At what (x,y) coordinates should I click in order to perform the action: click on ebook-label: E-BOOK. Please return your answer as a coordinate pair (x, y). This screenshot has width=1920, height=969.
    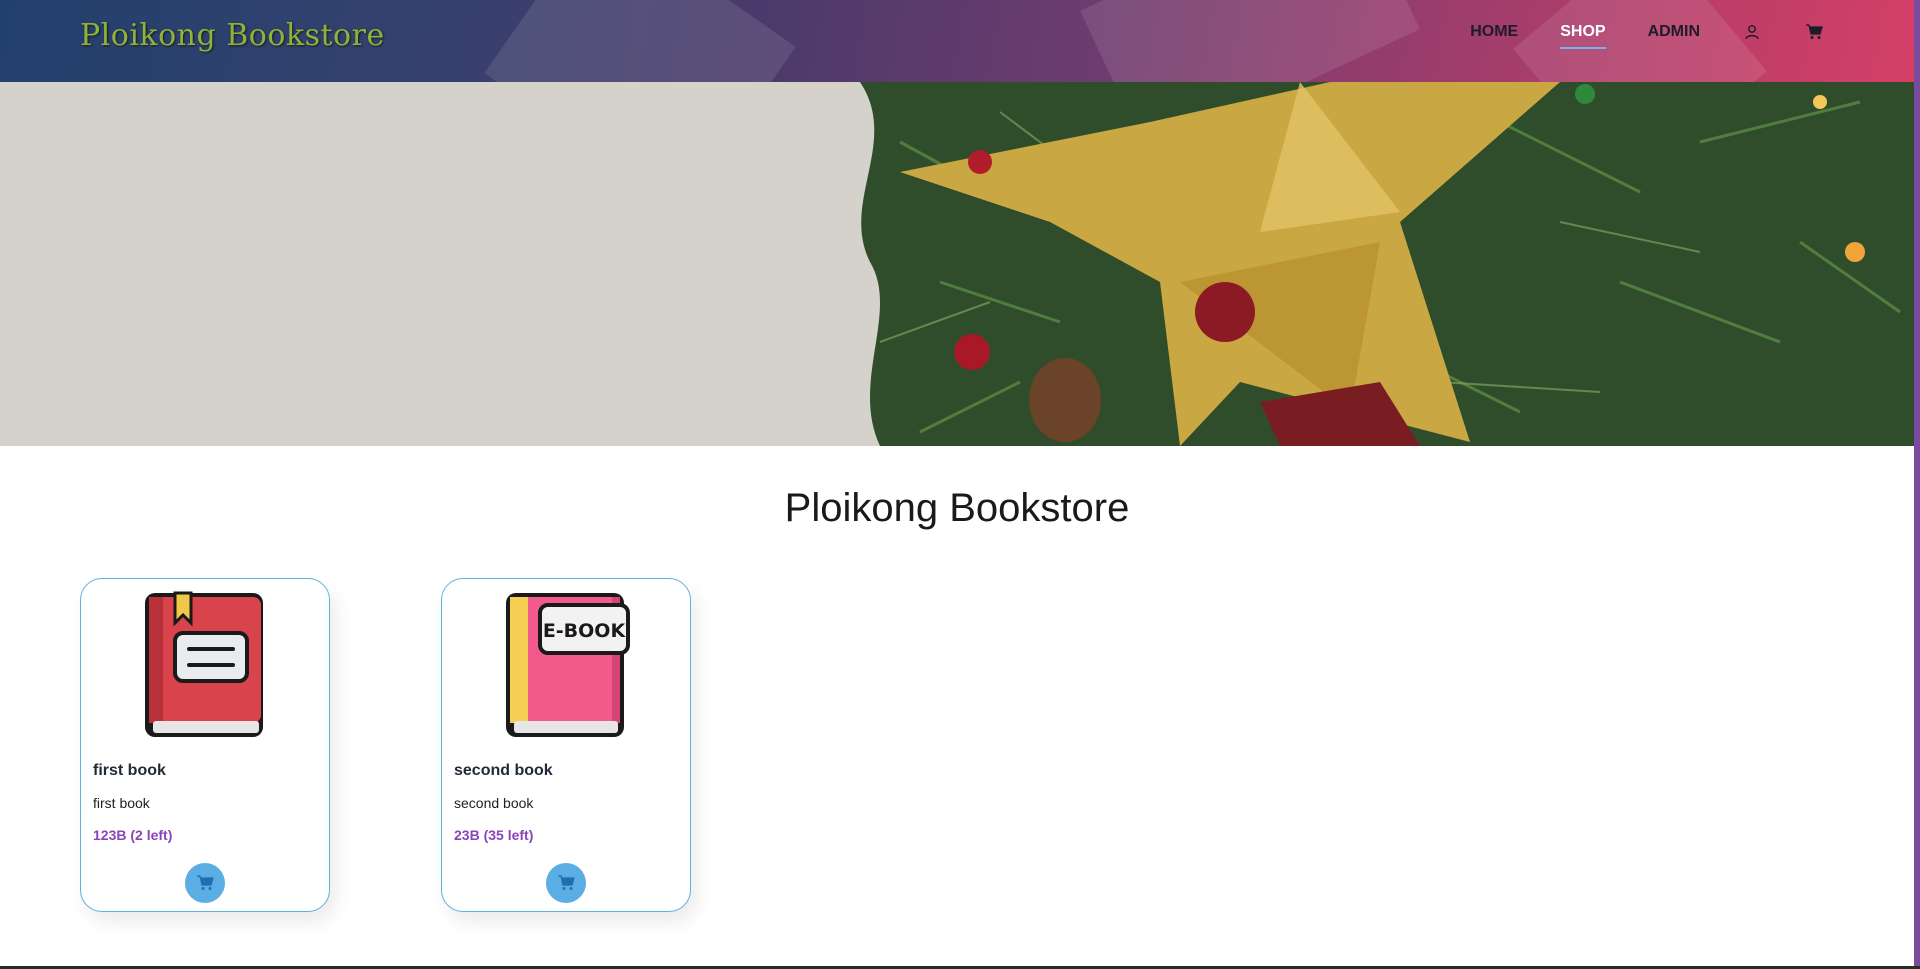
    Looking at the image, I should click on (585, 631).